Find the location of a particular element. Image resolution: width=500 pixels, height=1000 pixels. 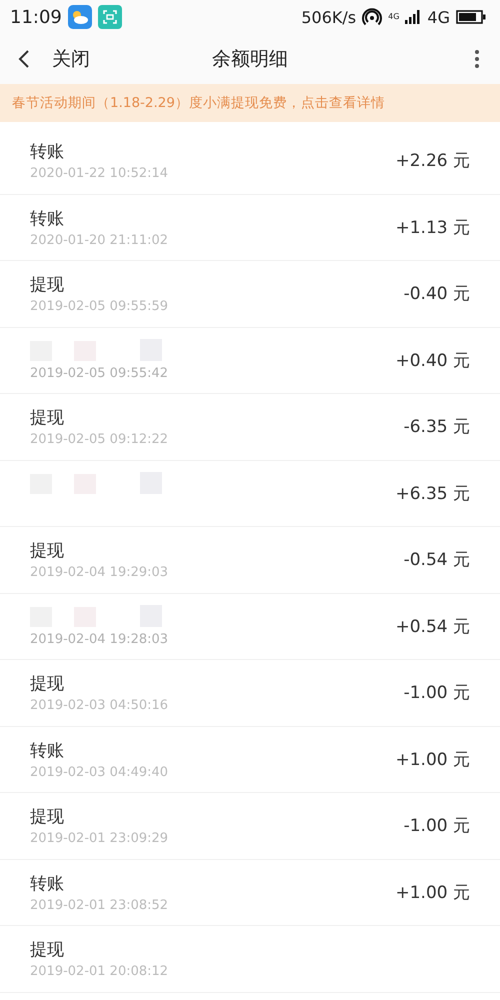

transaction-time: 2020-01-20 21:11:02 is located at coordinates (99, 240).